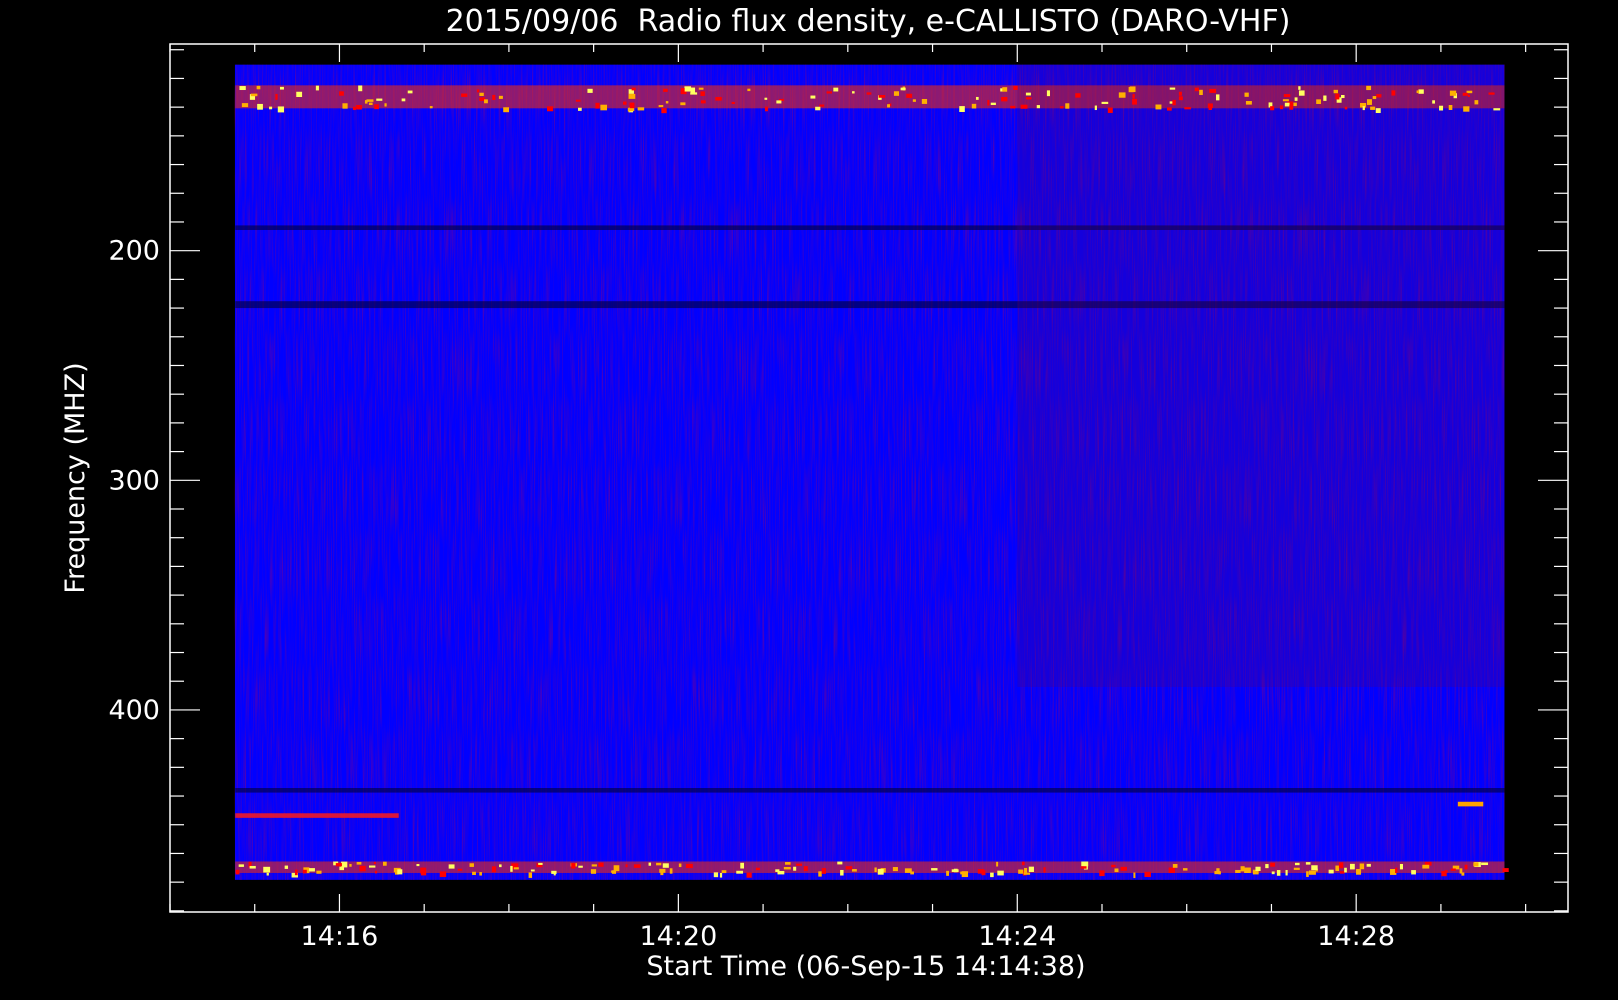 The height and width of the screenshot is (1000, 1618). Describe the element at coordinates (1356, 936) in the screenshot. I see `x-tick-label: 14:28` at that location.